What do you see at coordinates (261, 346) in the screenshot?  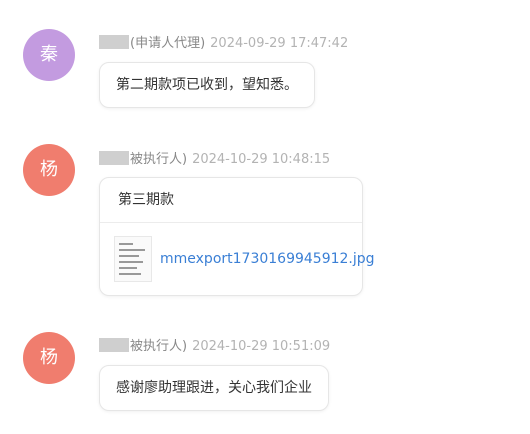 I see `message-time: 2024-10-29 10:51:09` at bounding box center [261, 346].